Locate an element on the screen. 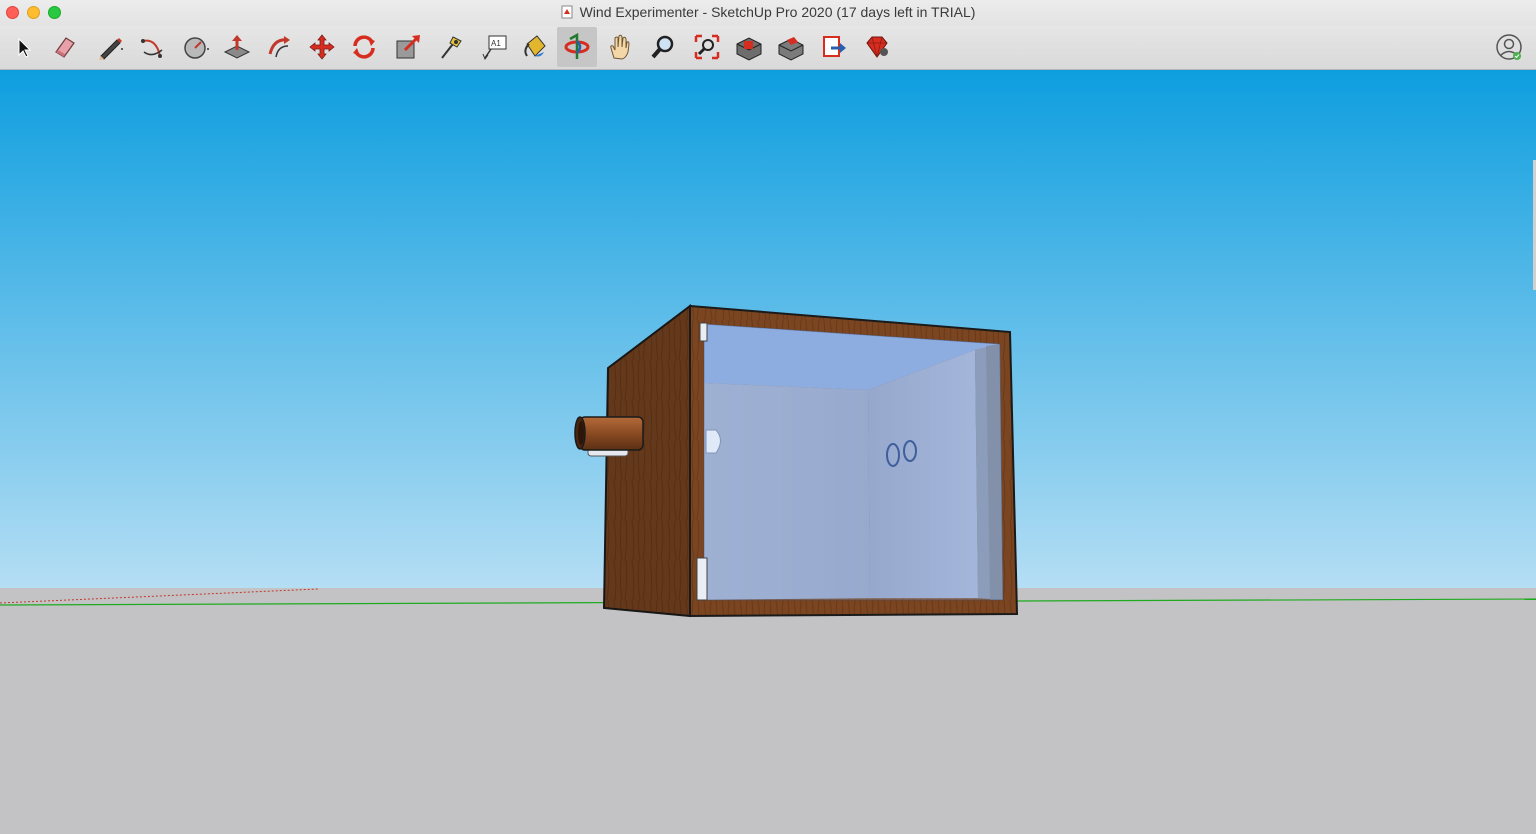  zoom-extents-tool-button is located at coordinates (707, 47).